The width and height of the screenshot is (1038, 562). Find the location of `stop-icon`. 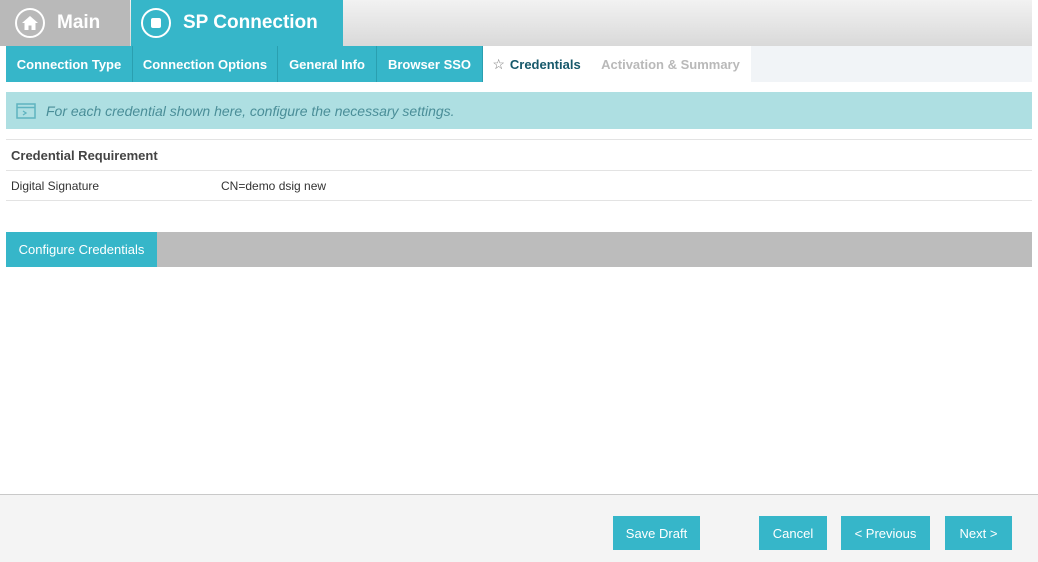

stop-icon is located at coordinates (156, 23).